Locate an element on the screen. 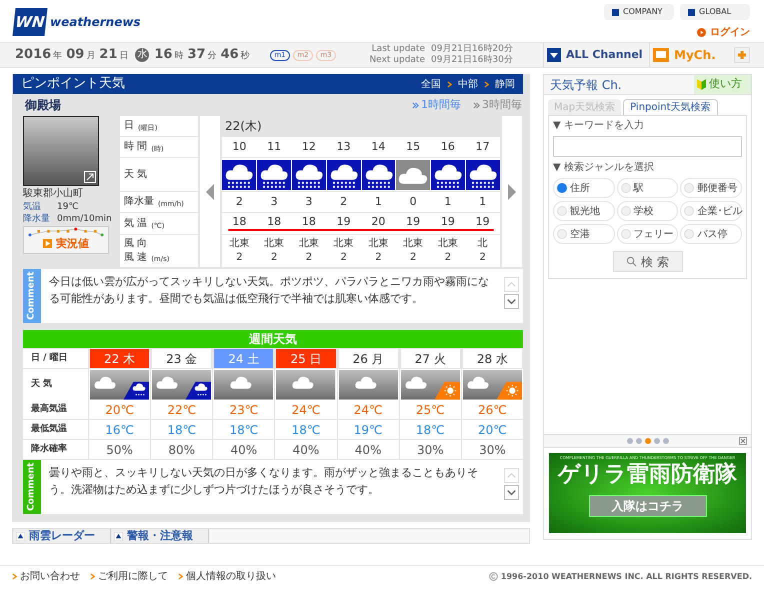 The width and height of the screenshot is (764, 589). search-button: 検 索 is located at coordinates (647, 261).